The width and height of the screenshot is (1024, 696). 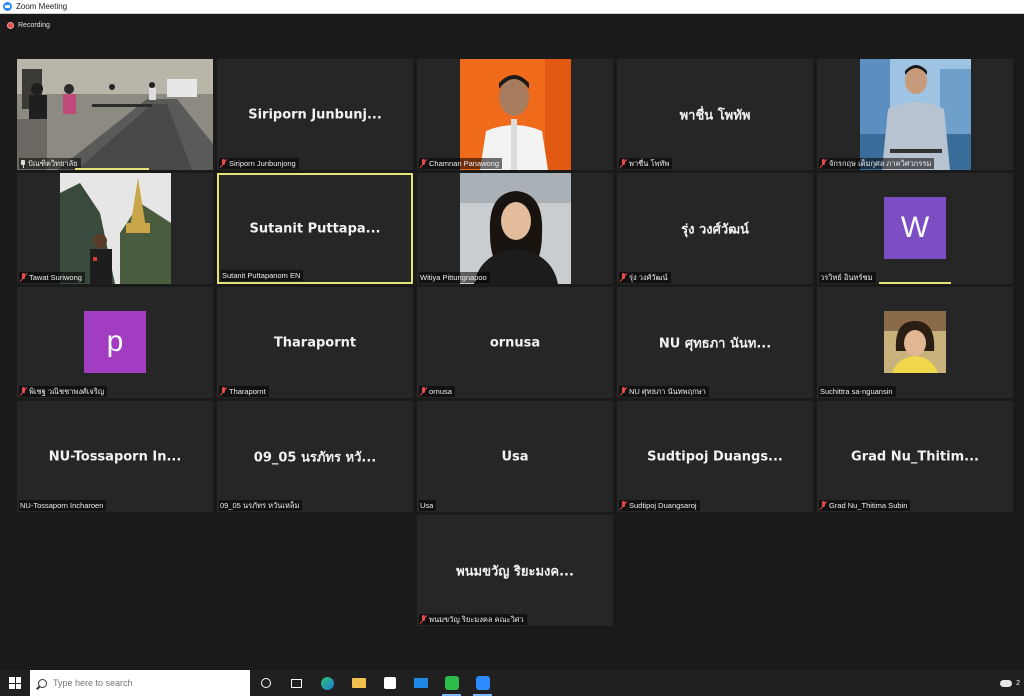 What do you see at coordinates (63, 391) in the screenshot?
I see `participant-label: พิเชฐ วณิชชาพงศ์เจริญ` at bounding box center [63, 391].